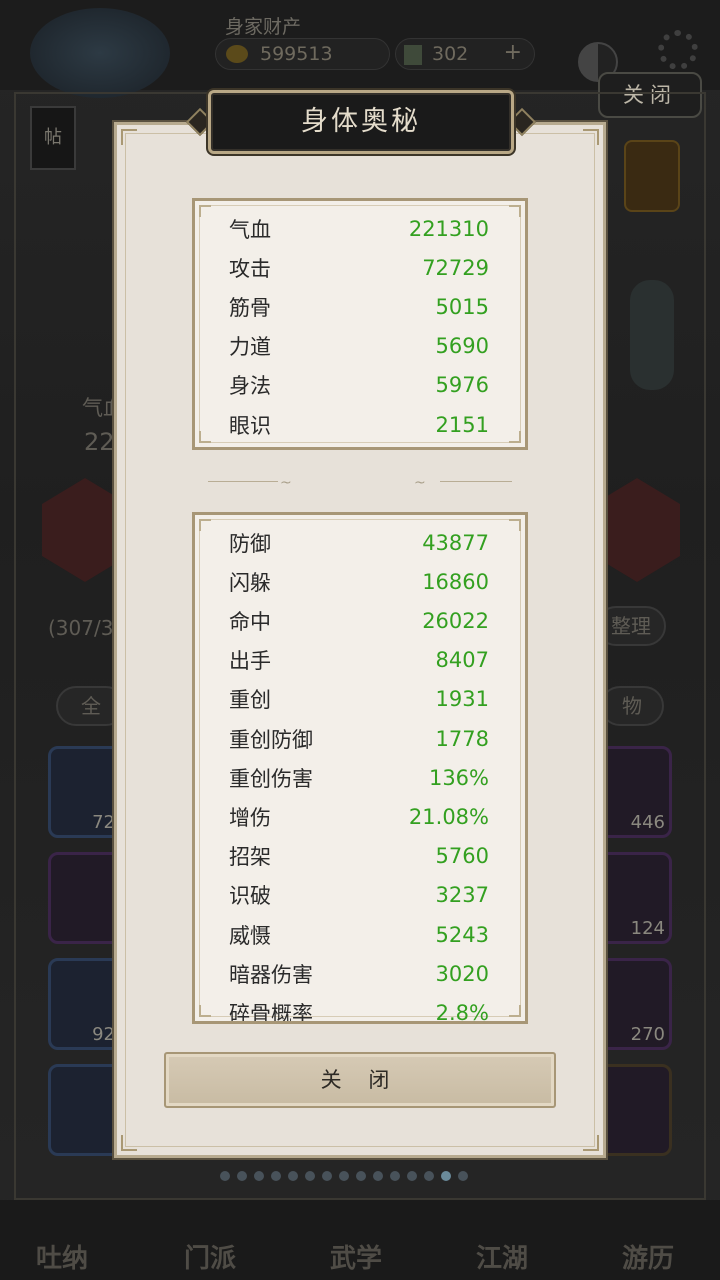 This screenshot has width=720, height=1280. Describe the element at coordinates (250, 896) in the screenshot. I see `stat-name: 识破` at that location.